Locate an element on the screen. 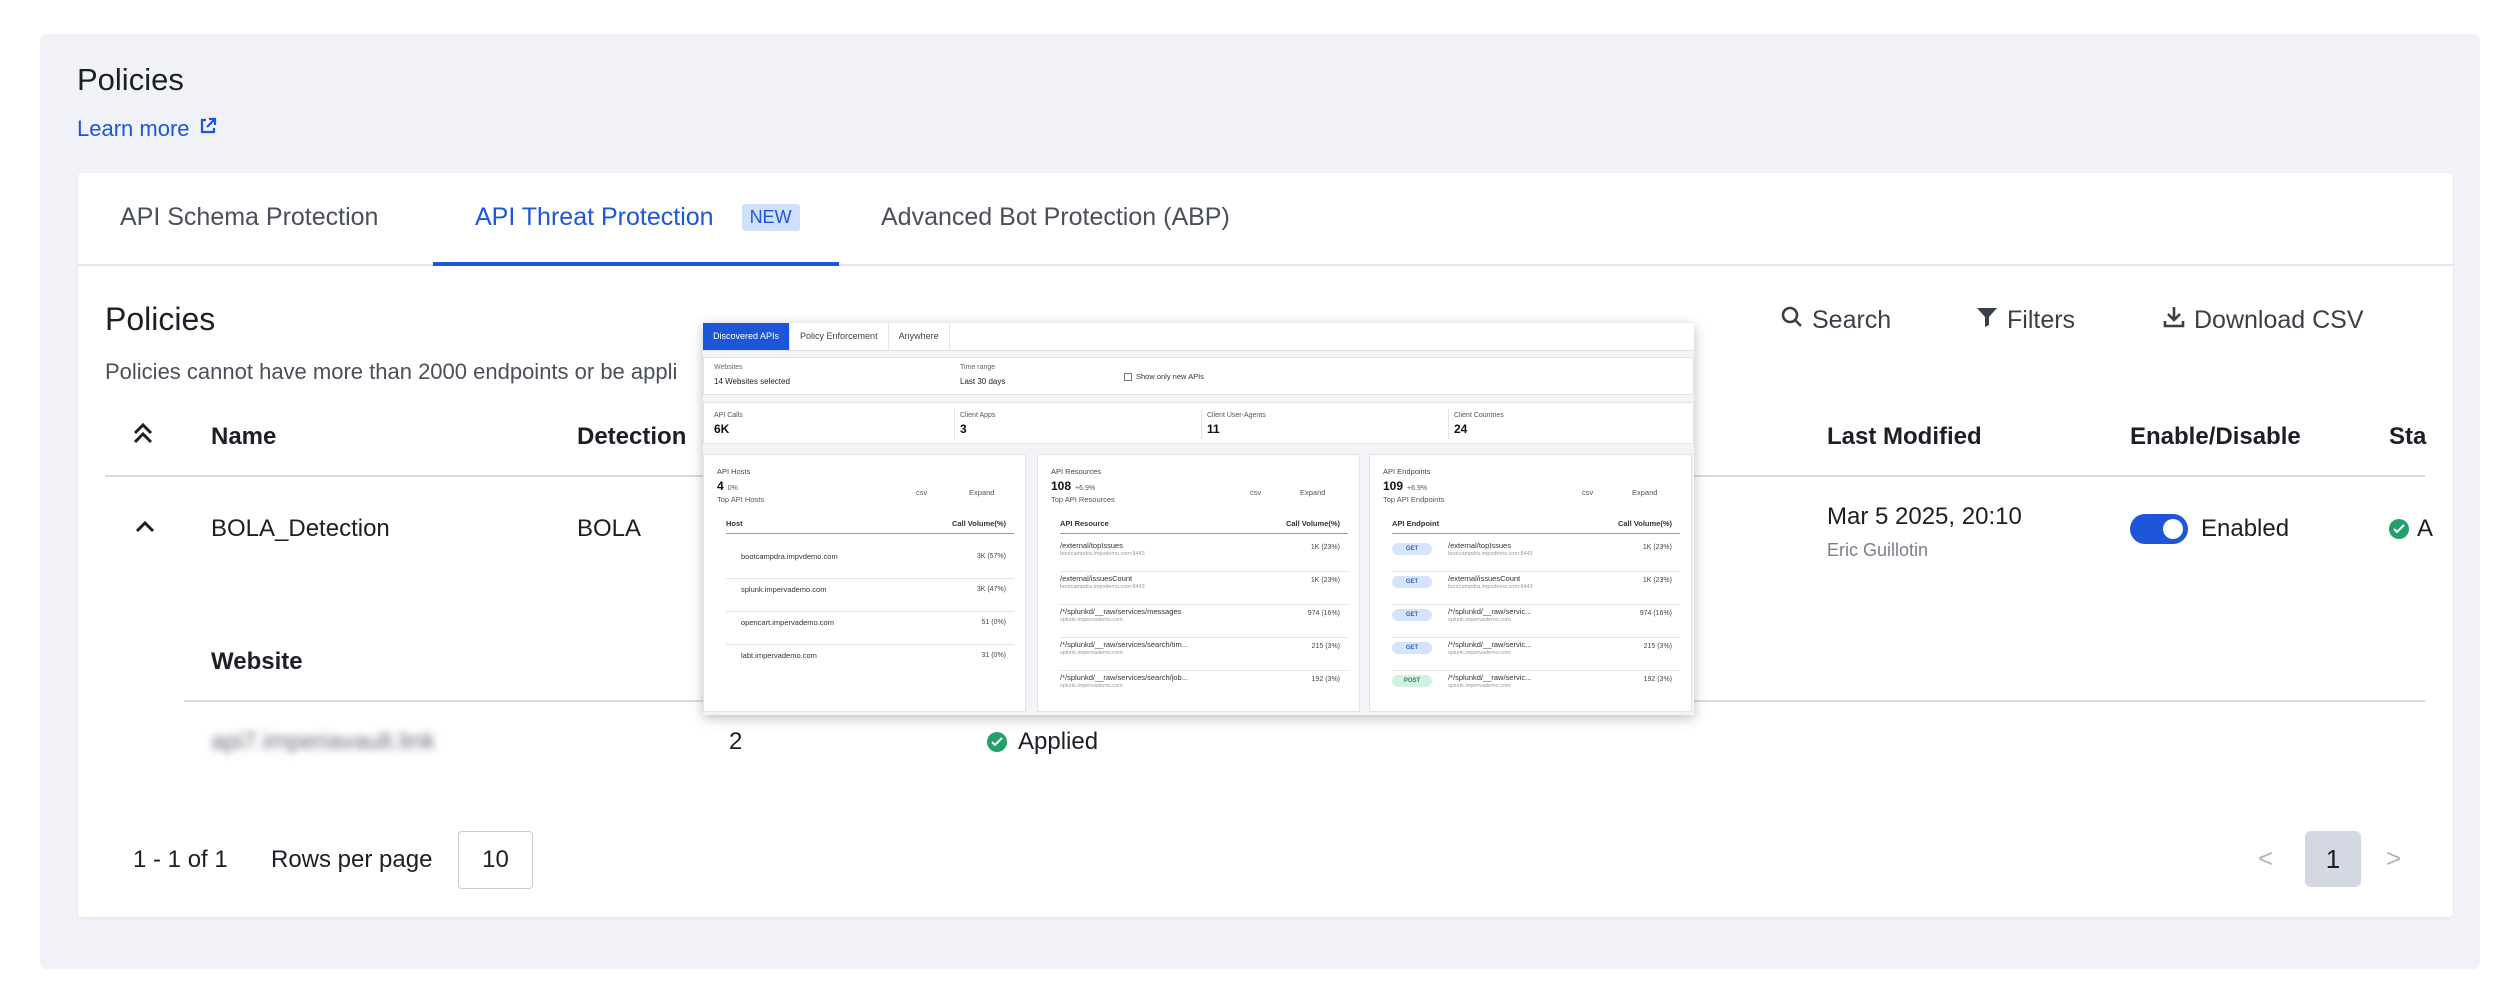 This screenshot has height=1000, width=2515. list-item: opencart.impervademo.com 51 (0%) is located at coordinates (870, 629).